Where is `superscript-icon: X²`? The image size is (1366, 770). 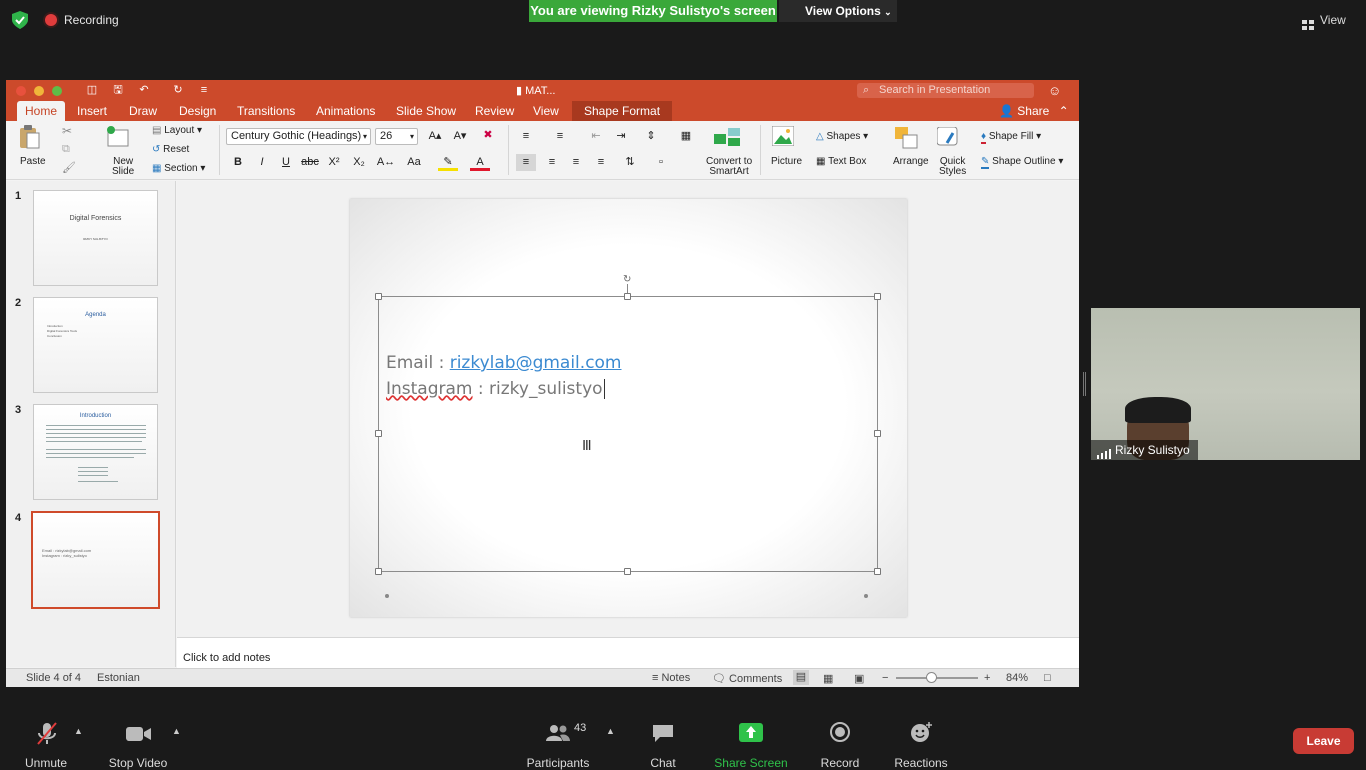
superscript-icon: X² is located at coordinates (334, 162).